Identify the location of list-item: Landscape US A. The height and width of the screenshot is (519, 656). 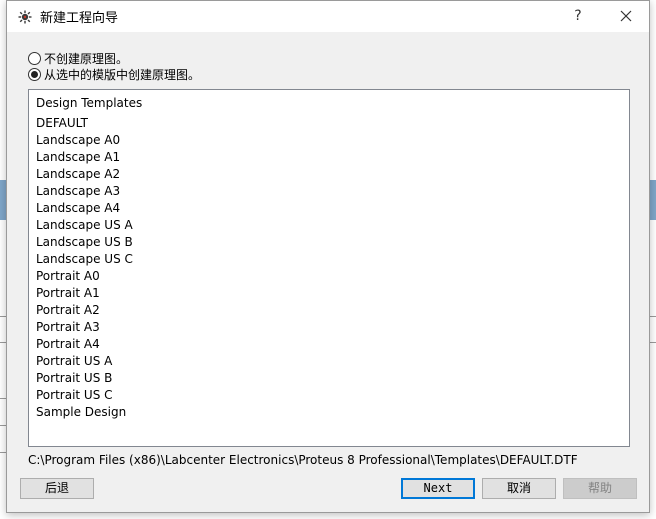
(84, 225).